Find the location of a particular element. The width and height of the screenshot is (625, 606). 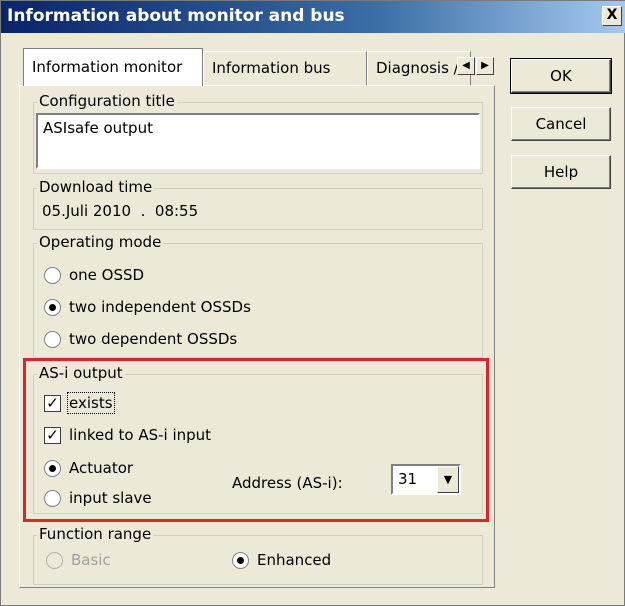

function-range-group: Function range Basic Enhanced is located at coordinates (258, 555).